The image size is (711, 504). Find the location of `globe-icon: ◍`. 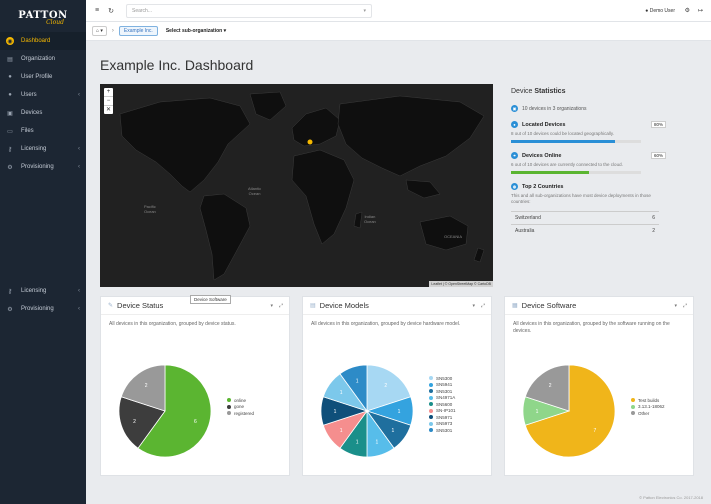

globe-icon: ◍ is located at coordinates (514, 186).